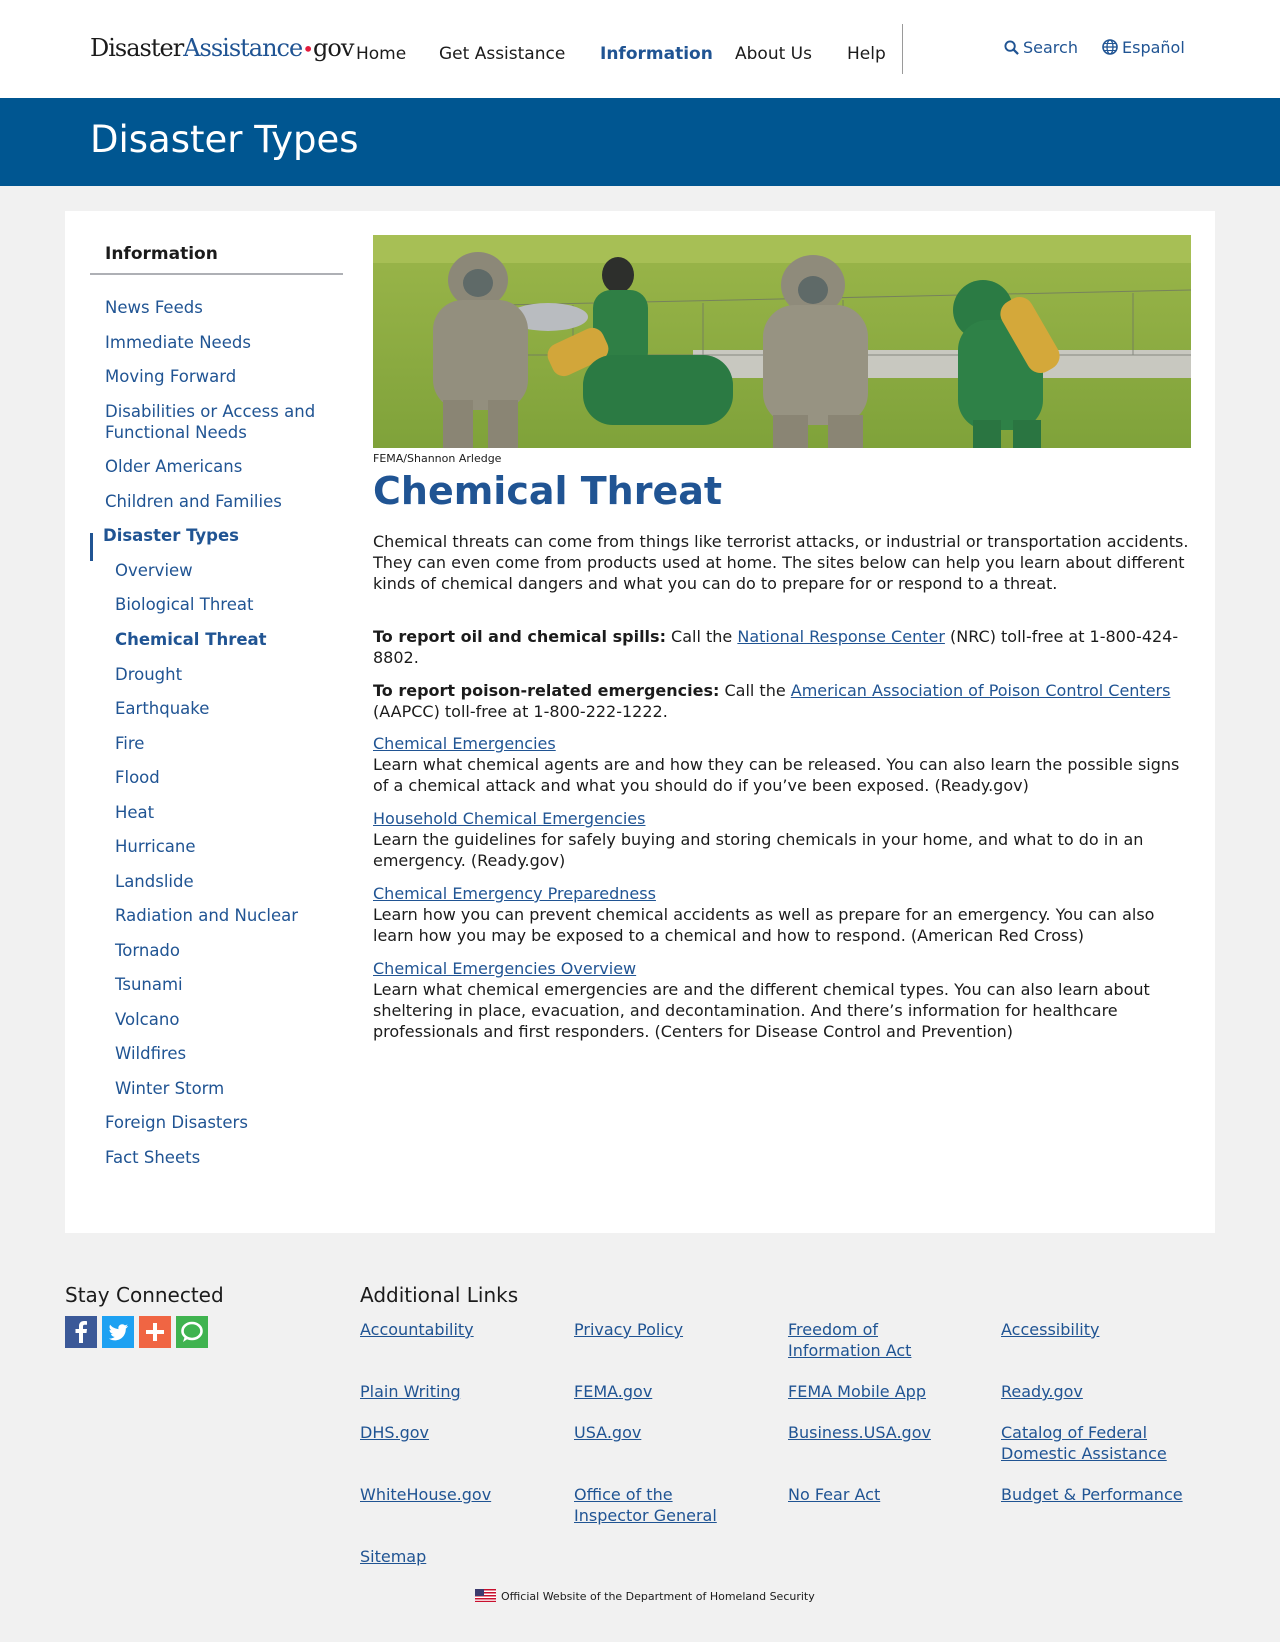 This screenshot has height=1642, width=1280. Describe the element at coordinates (150, 1053) in the screenshot. I see `sidebar-subitem-wildfires: Wildfires` at that location.